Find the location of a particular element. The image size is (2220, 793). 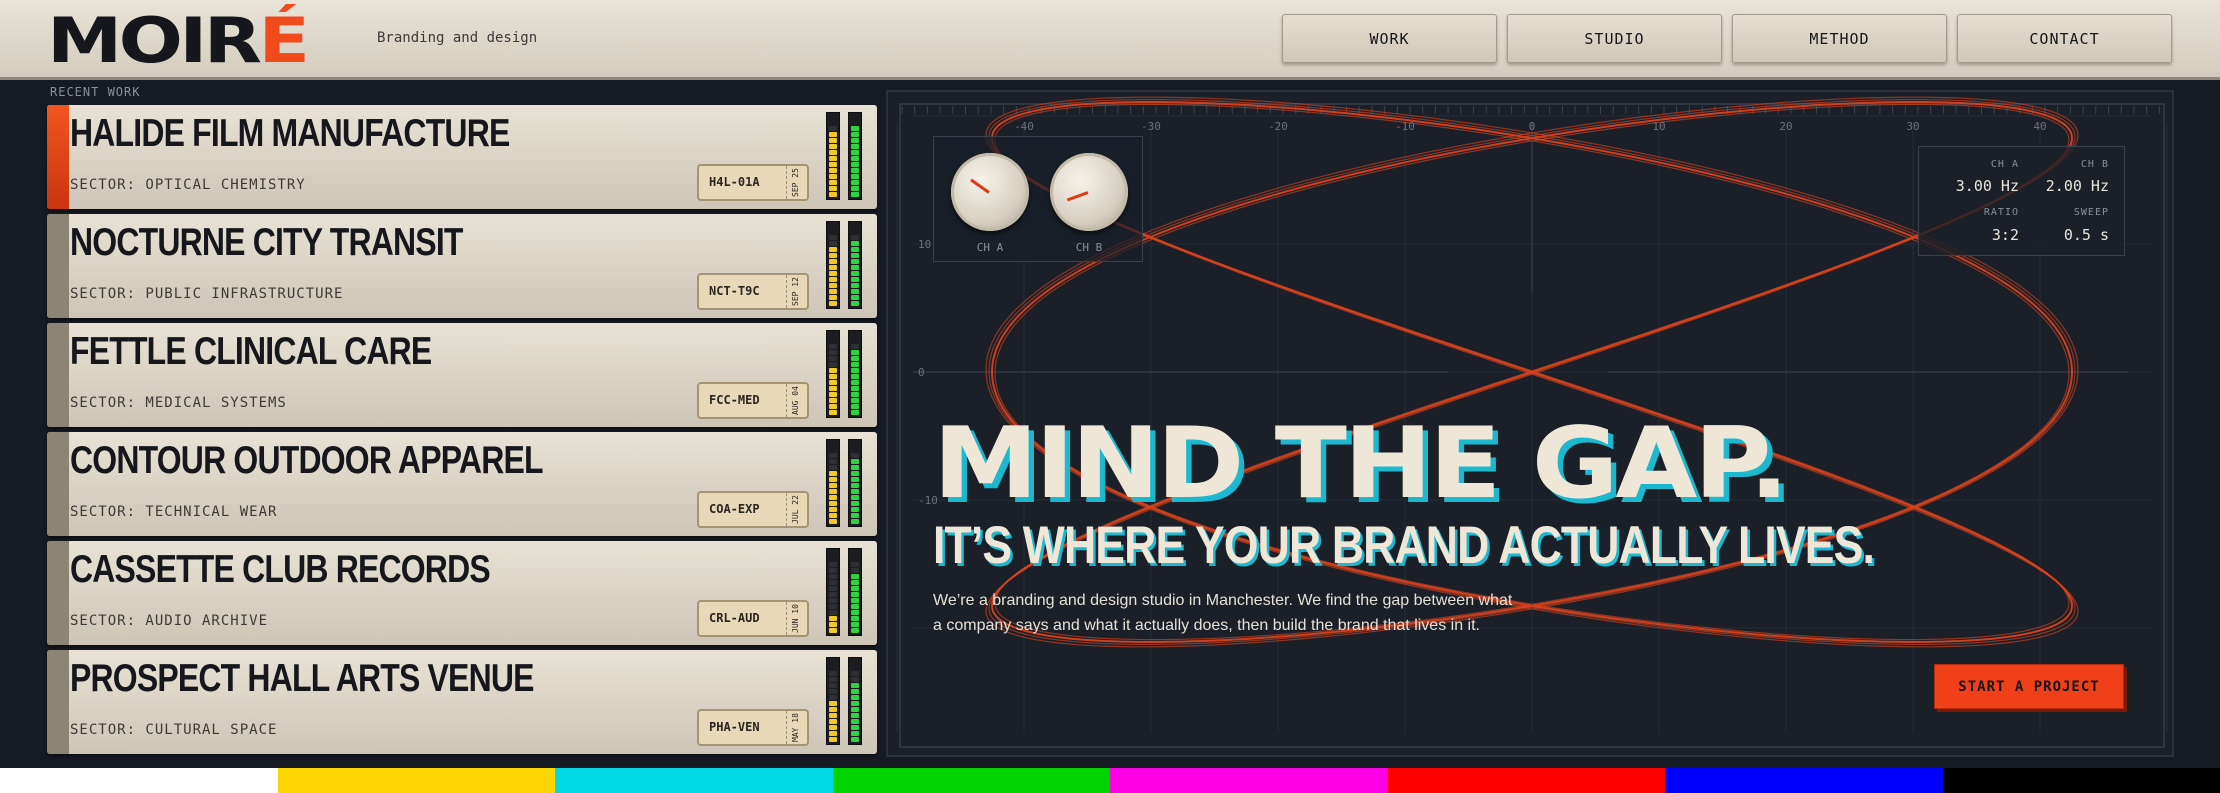

nav-method-button: METHOD is located at coordinates (1839, 38).